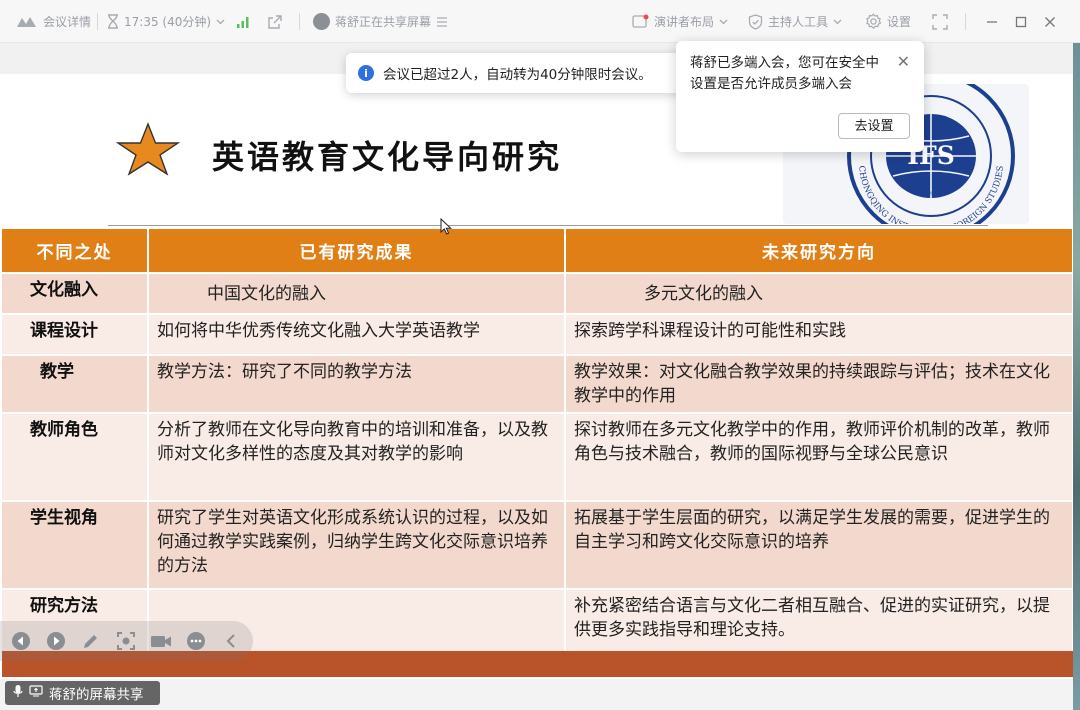 The height and width of the screenshot is (710, 1080). I want to click on meeting-timer: 17:35 (40分钟), so click(166, 21).